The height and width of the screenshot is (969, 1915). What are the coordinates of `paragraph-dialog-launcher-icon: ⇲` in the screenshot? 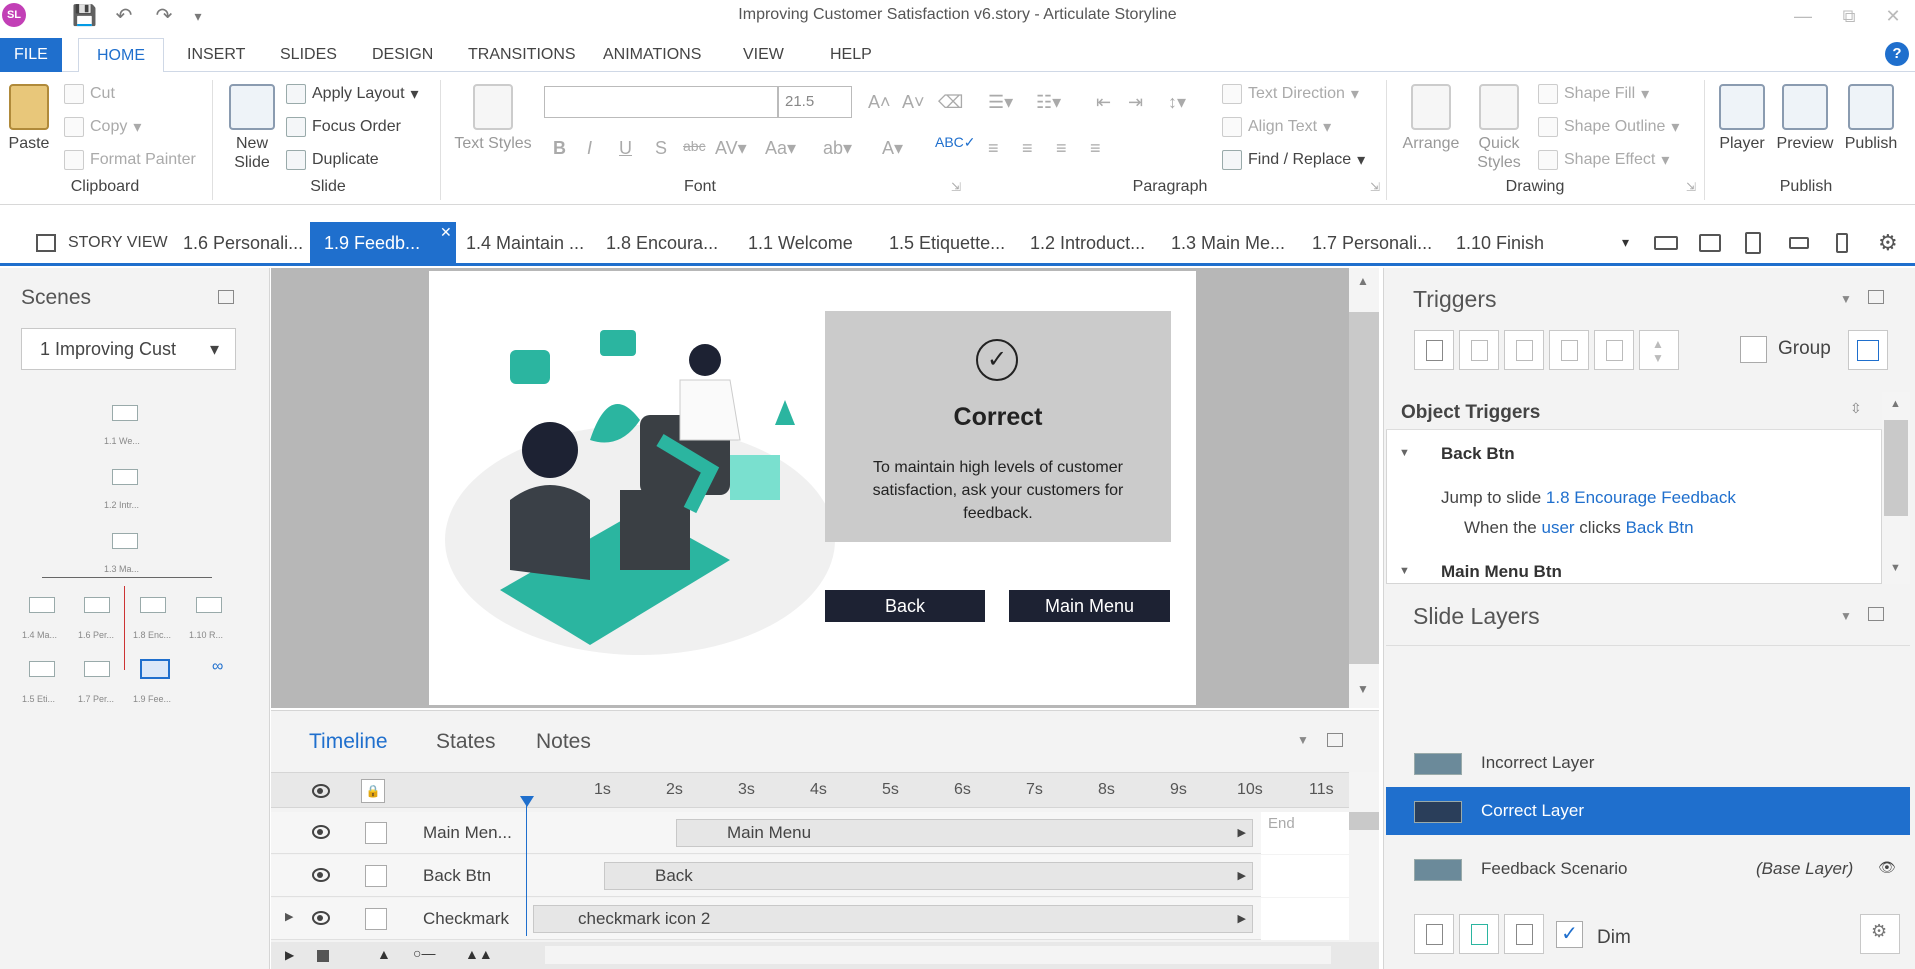 It's located at (1375, 187).